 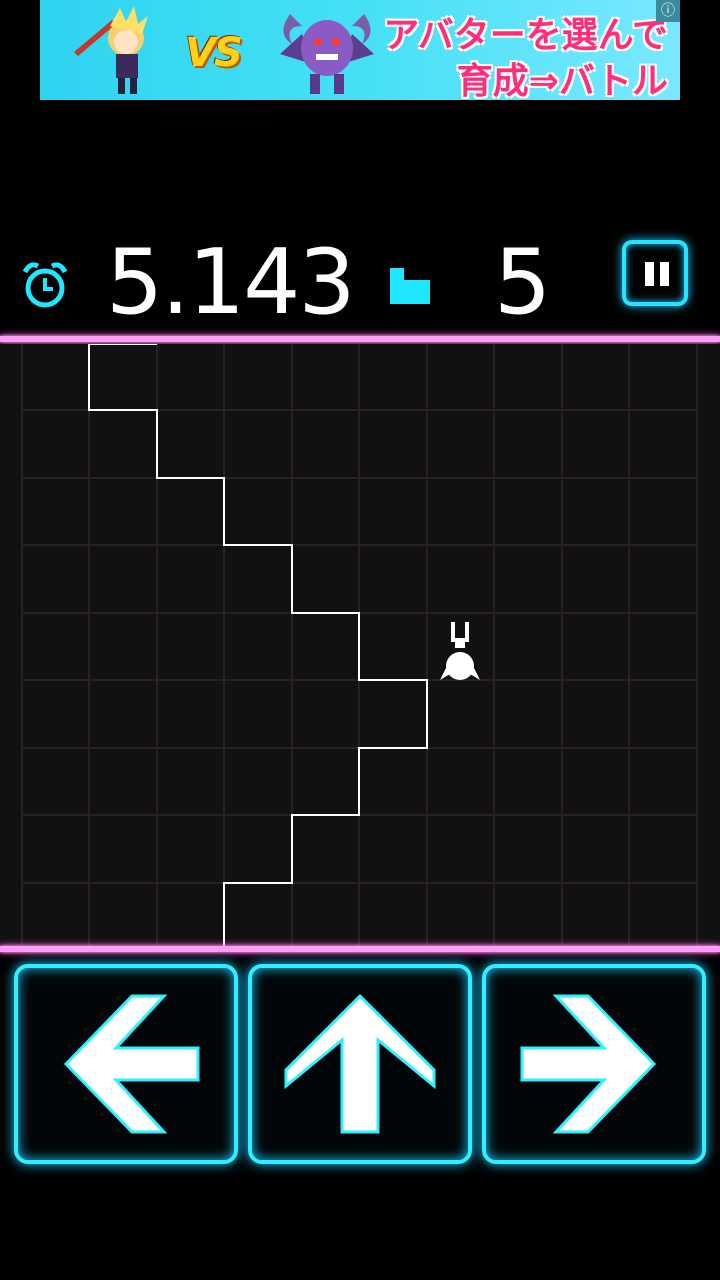 I want to click on hud-bar: 5.143 5, so click(x=360, y=282).